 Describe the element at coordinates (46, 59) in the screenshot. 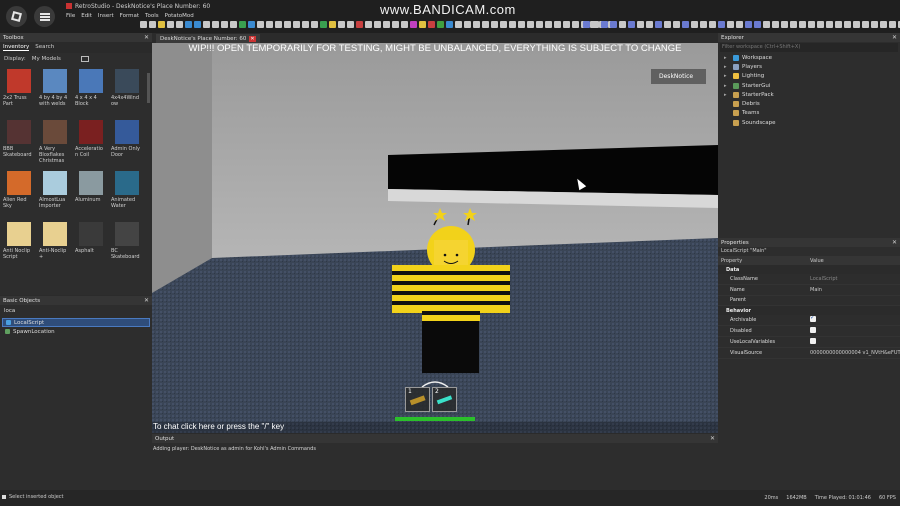

I see `display-select: My Models` at that location.